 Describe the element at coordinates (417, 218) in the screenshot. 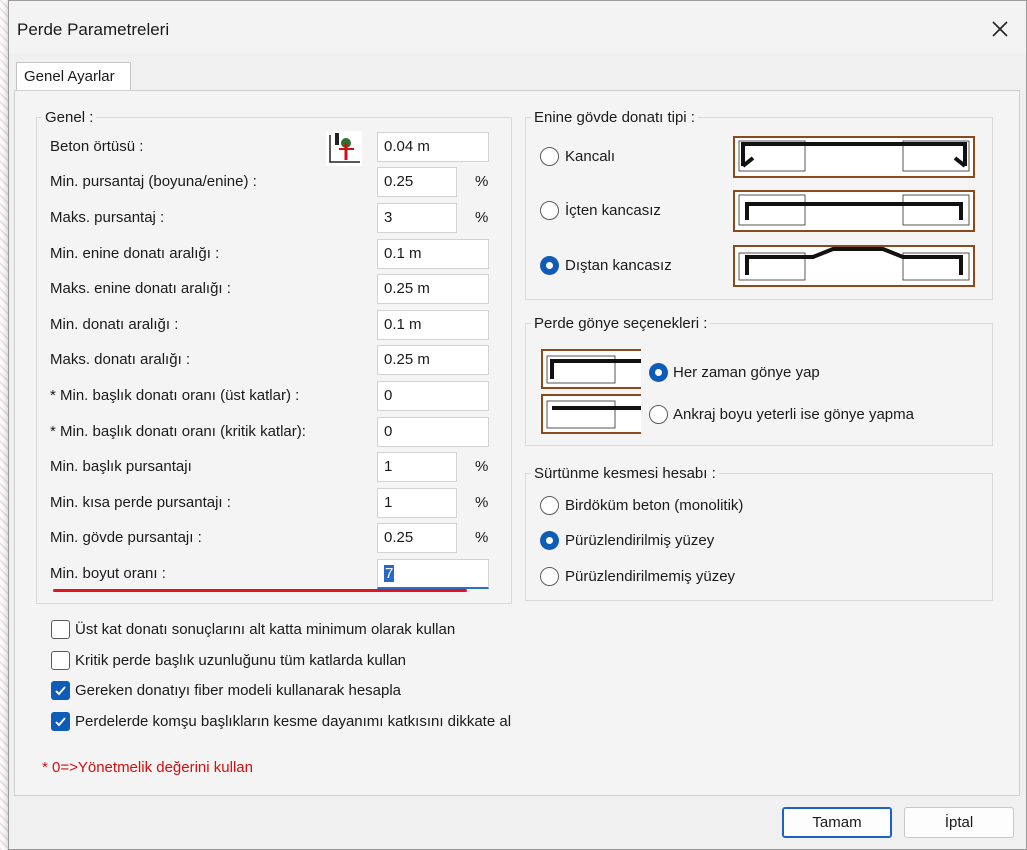

I see `field-input: 3` at that location.